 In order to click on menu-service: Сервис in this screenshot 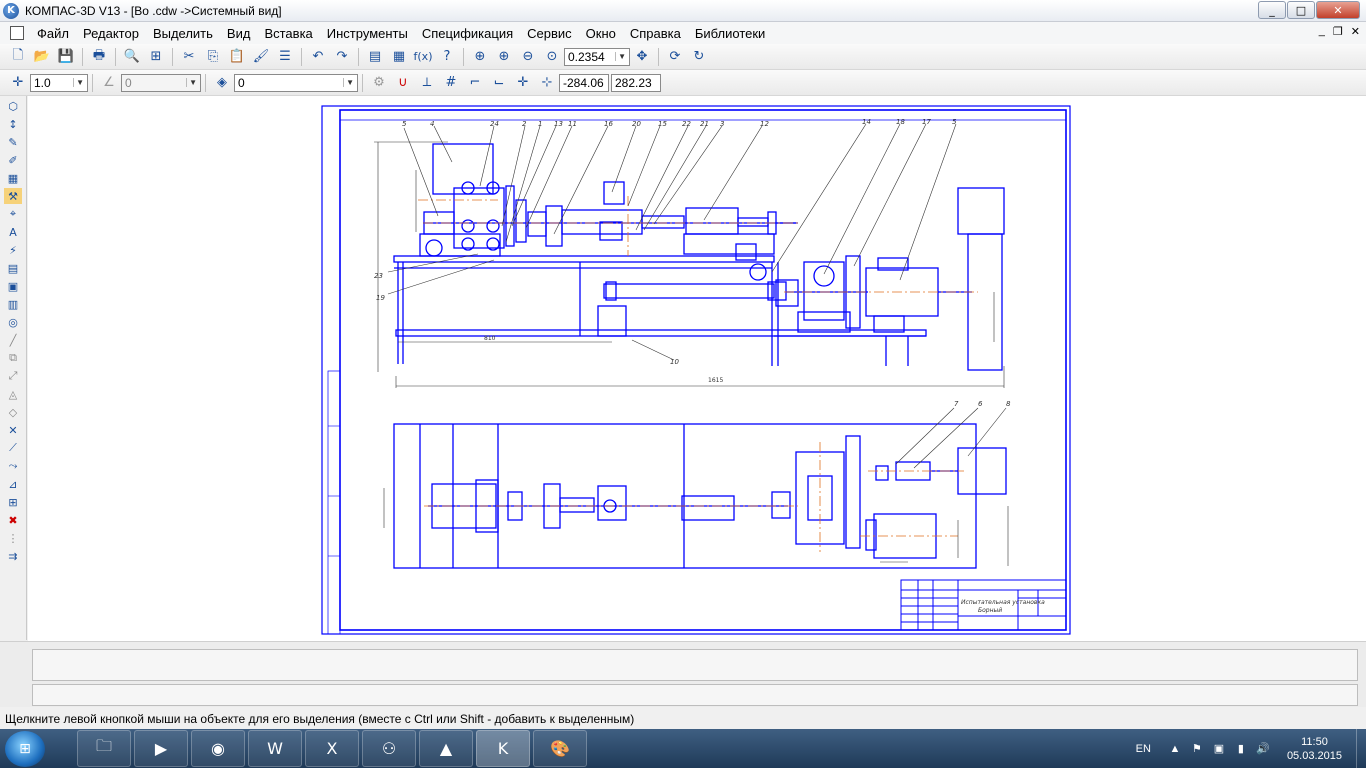, I will do `click(549, 33)`.